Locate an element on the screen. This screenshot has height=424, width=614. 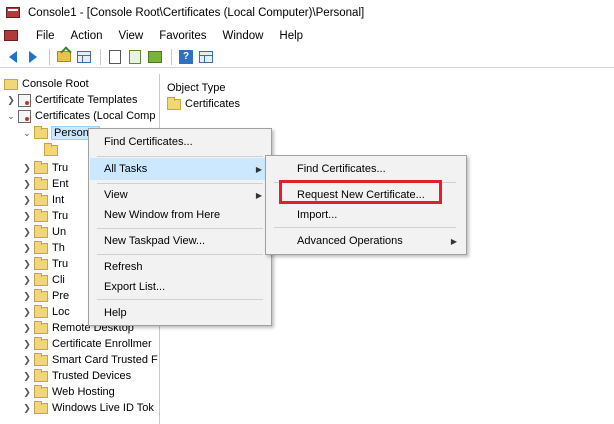
back-arrow-icon is located at coordinates (13, 56).